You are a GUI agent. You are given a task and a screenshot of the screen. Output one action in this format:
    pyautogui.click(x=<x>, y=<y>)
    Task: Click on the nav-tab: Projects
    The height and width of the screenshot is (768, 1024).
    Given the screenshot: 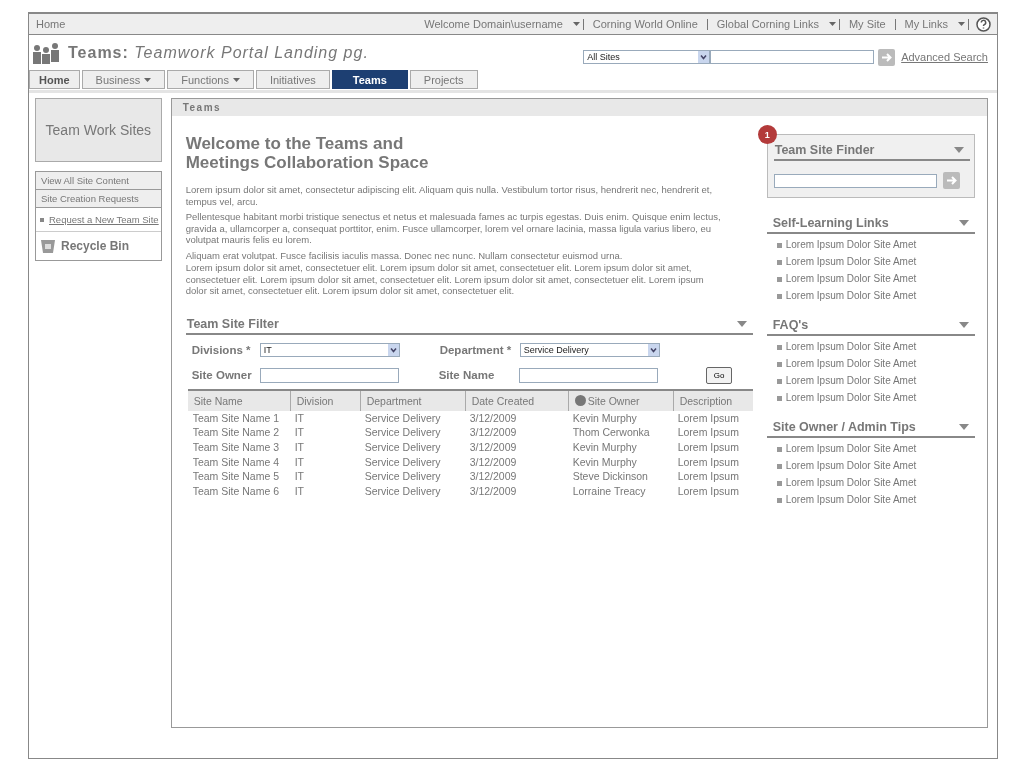 What is the action you would take?
    pyautogui.click(x=443, y=79)
    